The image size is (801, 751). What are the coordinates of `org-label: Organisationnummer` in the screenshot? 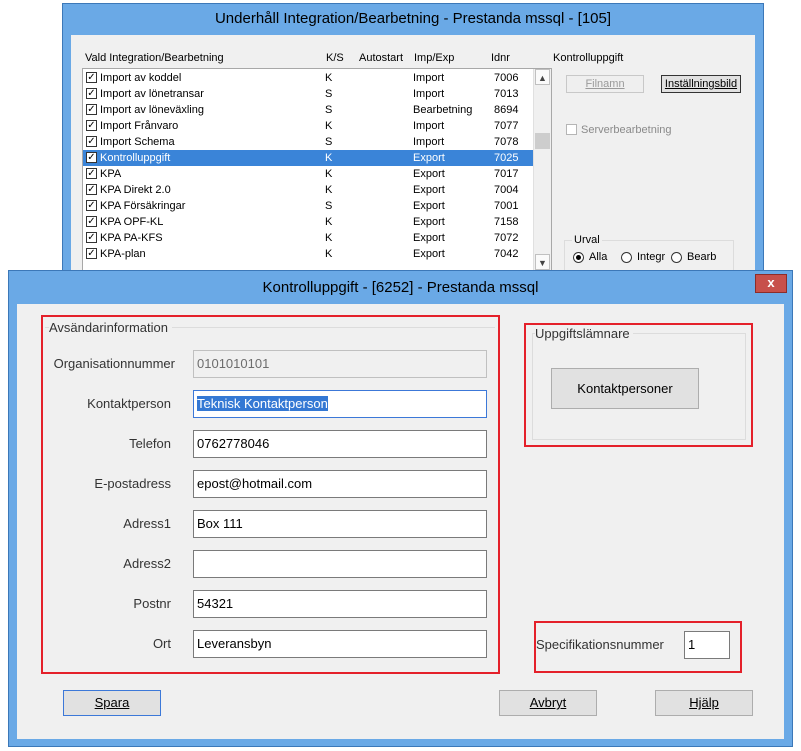 It's located at (114, 363).